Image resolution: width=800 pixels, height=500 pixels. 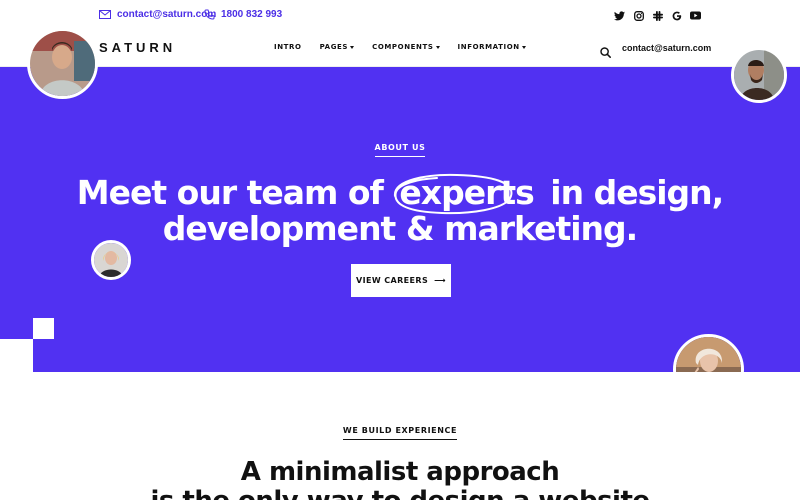 I want to click on section-headline-line2: is the only way to design a website, so click(x=400, y=493).